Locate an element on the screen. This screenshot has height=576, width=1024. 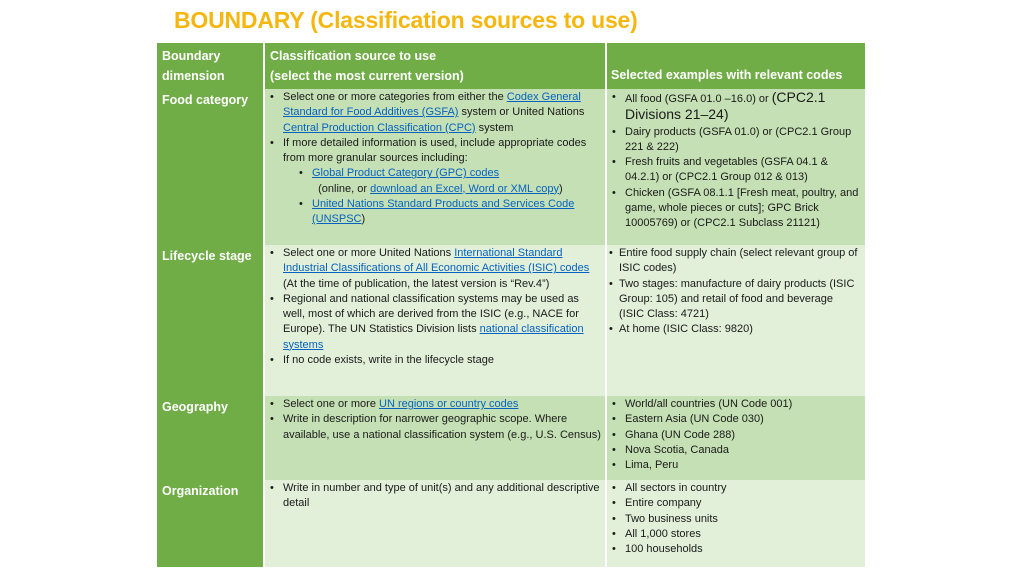
gpc-codes-link: Global Product Category (GPC) codes is located at coordinates (405, 173).